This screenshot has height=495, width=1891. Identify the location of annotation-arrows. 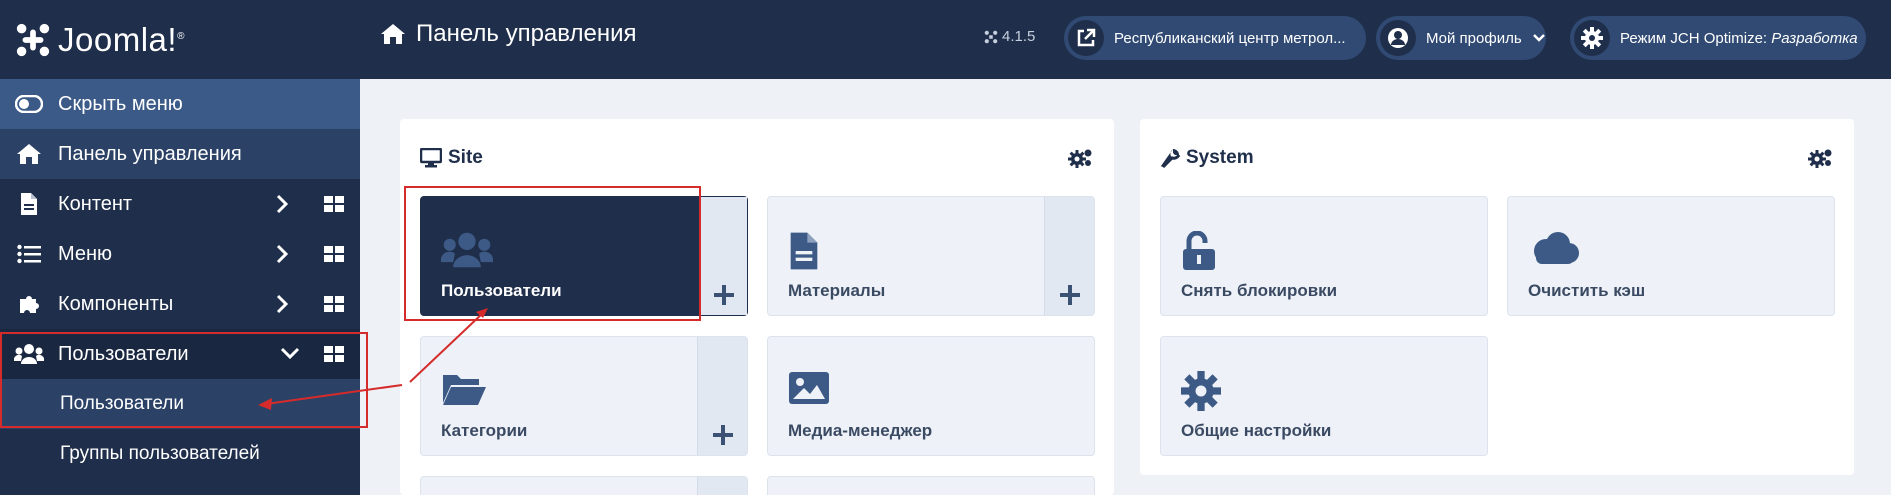
(373, 359).